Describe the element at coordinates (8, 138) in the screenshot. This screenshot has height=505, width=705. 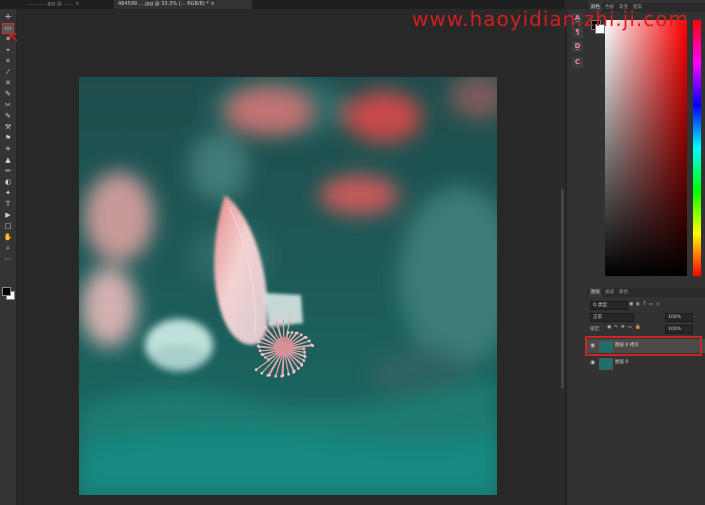
I see `tool-11: ⚑` at that location.